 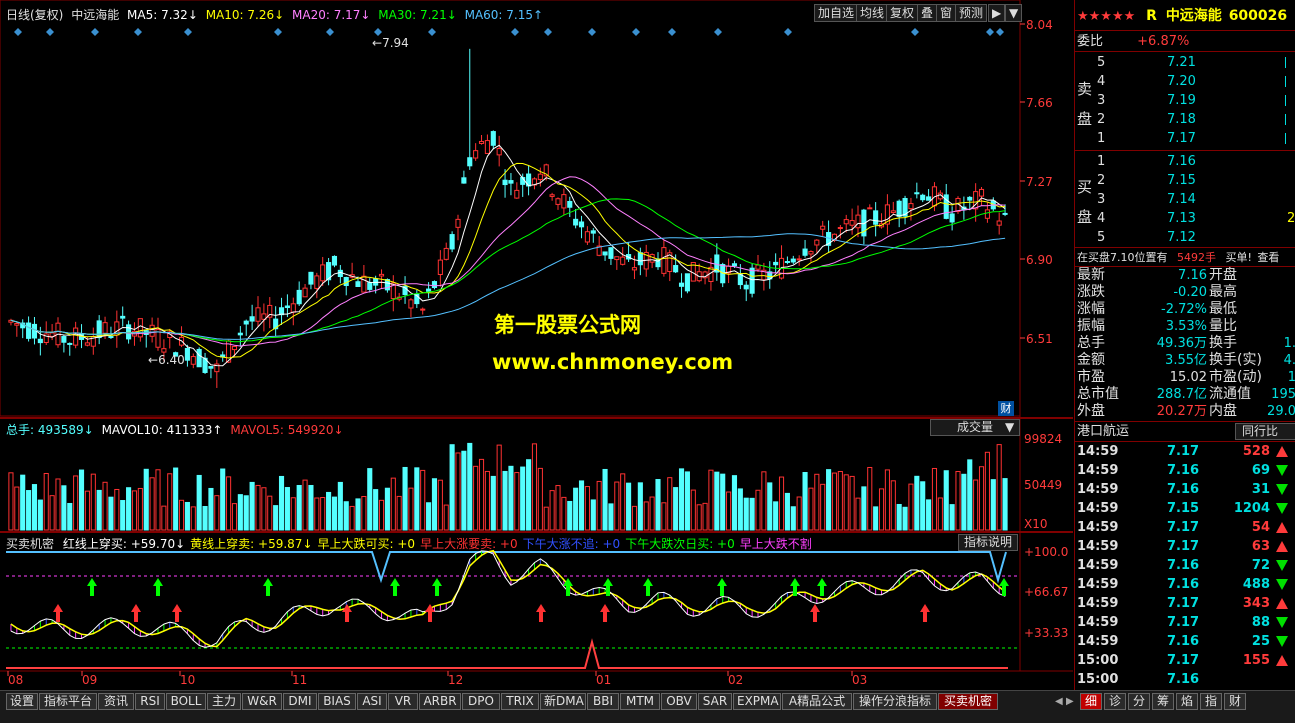 What do you see at coordinates (1289, 360) in the screenshot?
I see `quote-value: 4.` at bounding box center [1289, 360].